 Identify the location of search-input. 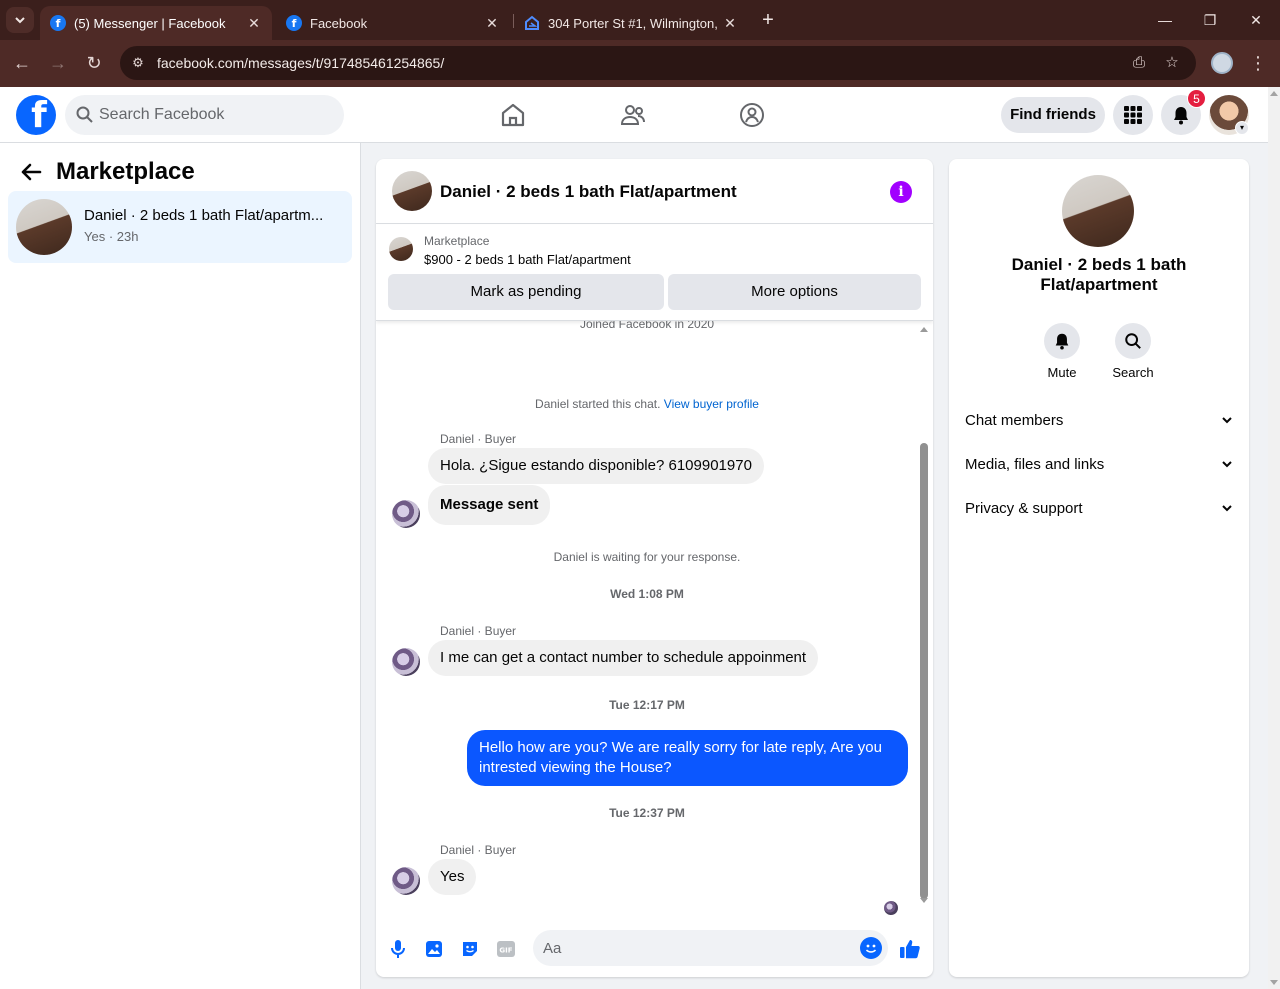
(214, 115).